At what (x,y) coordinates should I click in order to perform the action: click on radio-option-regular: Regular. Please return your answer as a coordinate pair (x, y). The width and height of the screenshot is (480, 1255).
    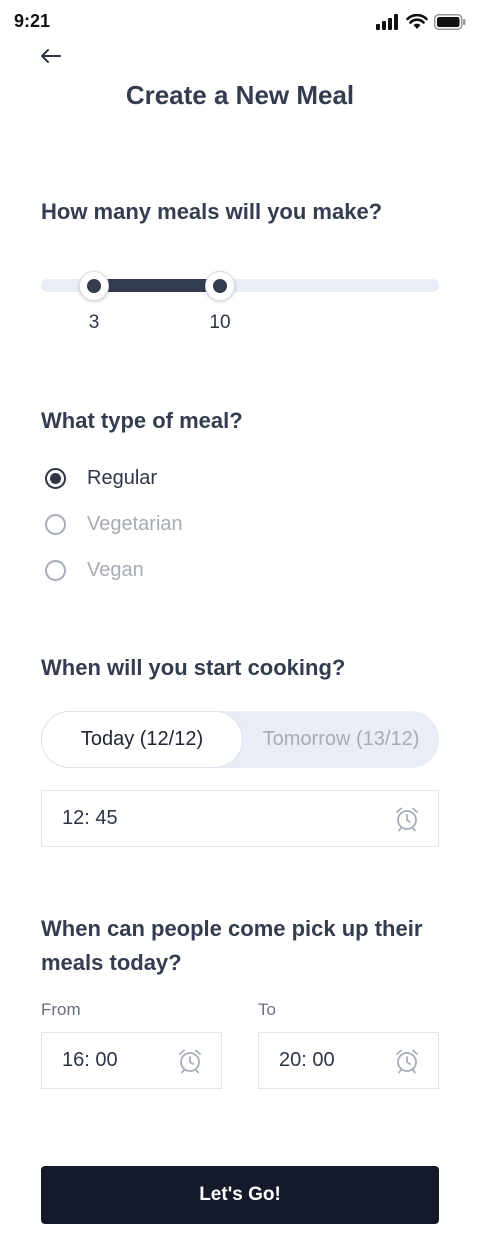
    Looking at the image, I should click on (101, 478).